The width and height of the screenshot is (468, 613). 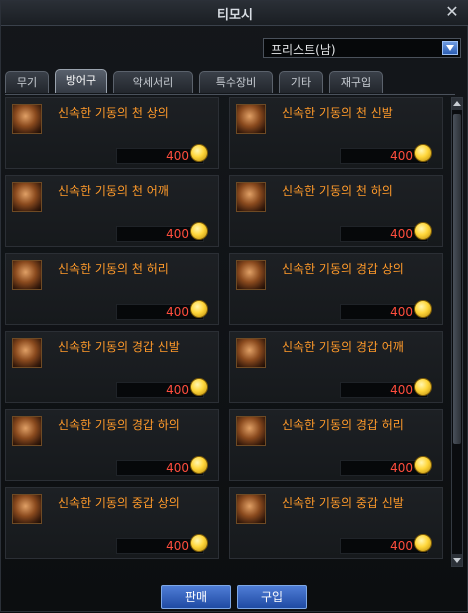 I want to click on item-name: 신속한 기동의 경갑 상의, so click(x=343, y=269).